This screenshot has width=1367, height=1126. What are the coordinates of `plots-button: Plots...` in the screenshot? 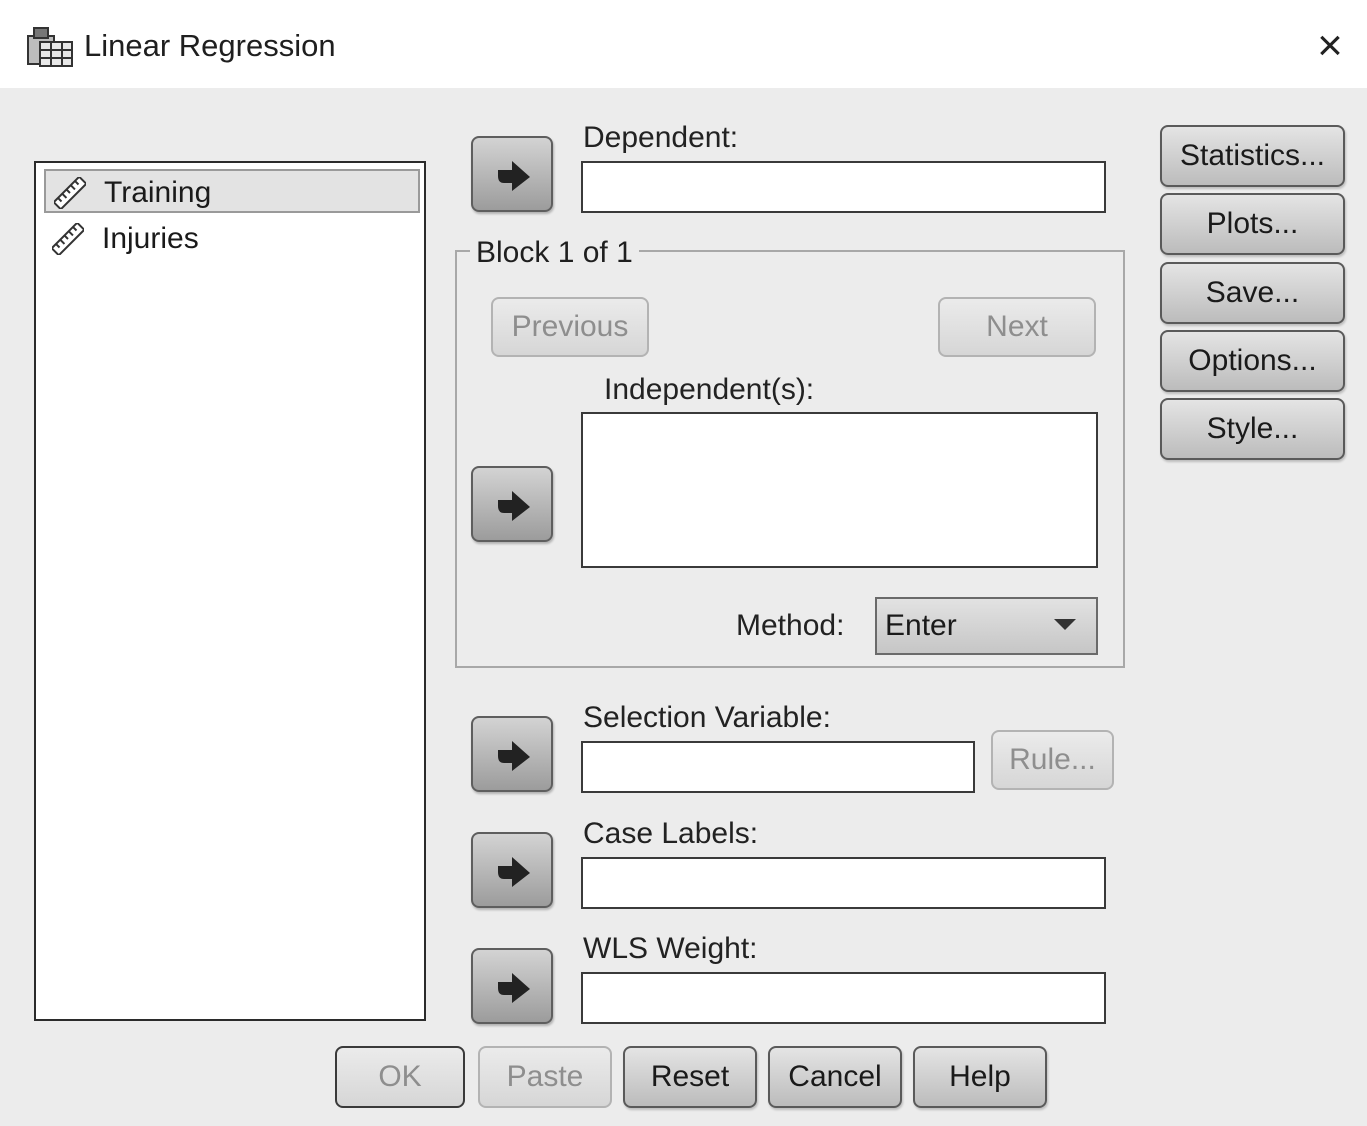 It's located at (1252, 224).